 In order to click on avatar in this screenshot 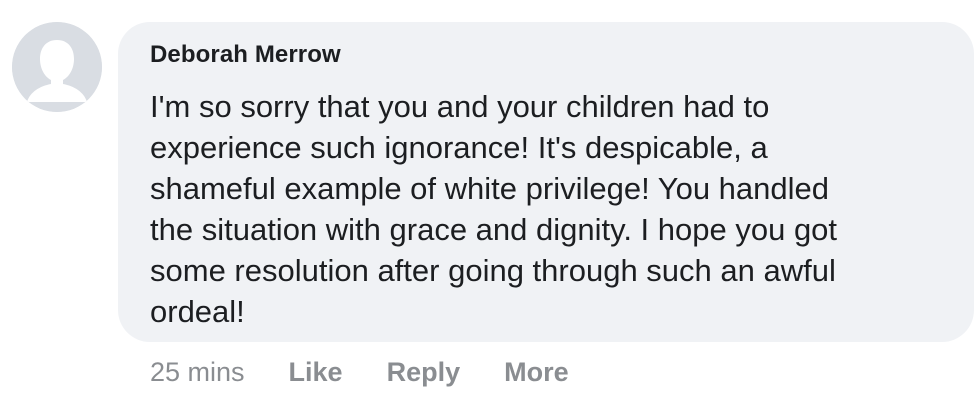, I will do `click(57, 67)`.